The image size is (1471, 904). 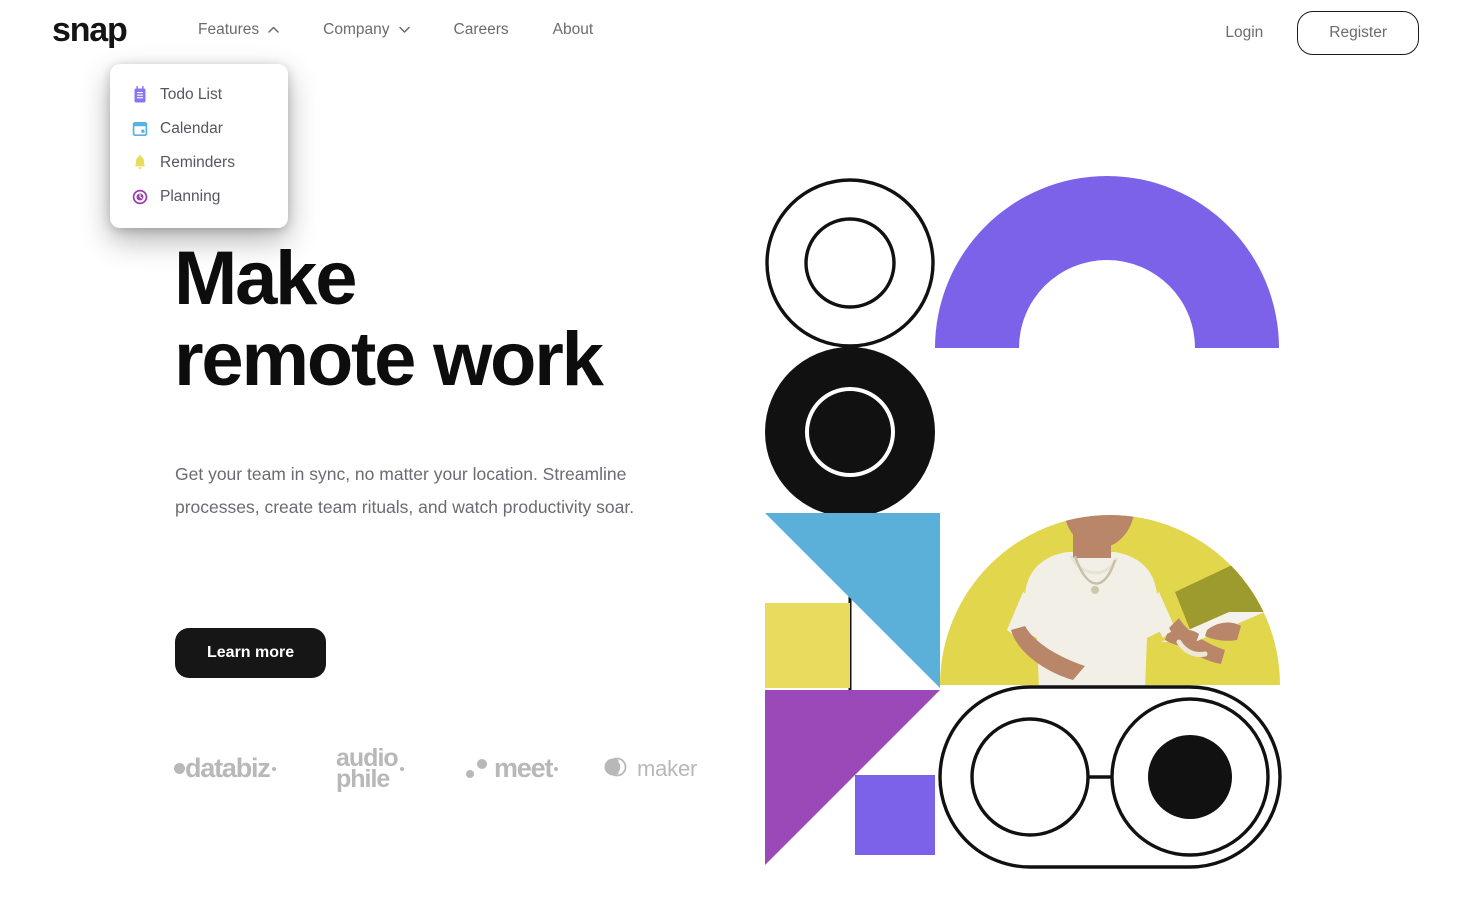 What do you see at coordinates (1110, 600) in the screenshot?
I see `person-photo-halfdisc` at bounding box center [1110, 600].